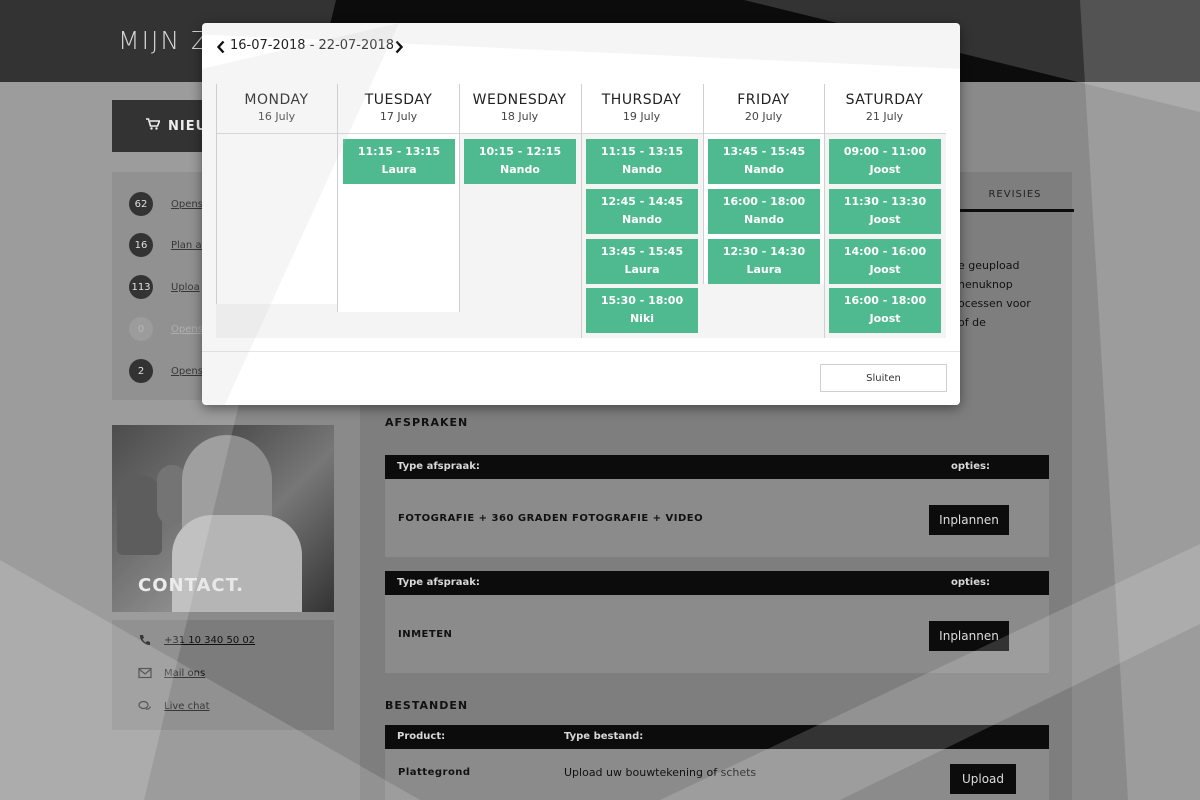 Image resolution: width=1200 pixels, height=800 pixels. Describe the element at coordinates (141, 245) in the screenshot. I see `count-badge: 16` at that location.